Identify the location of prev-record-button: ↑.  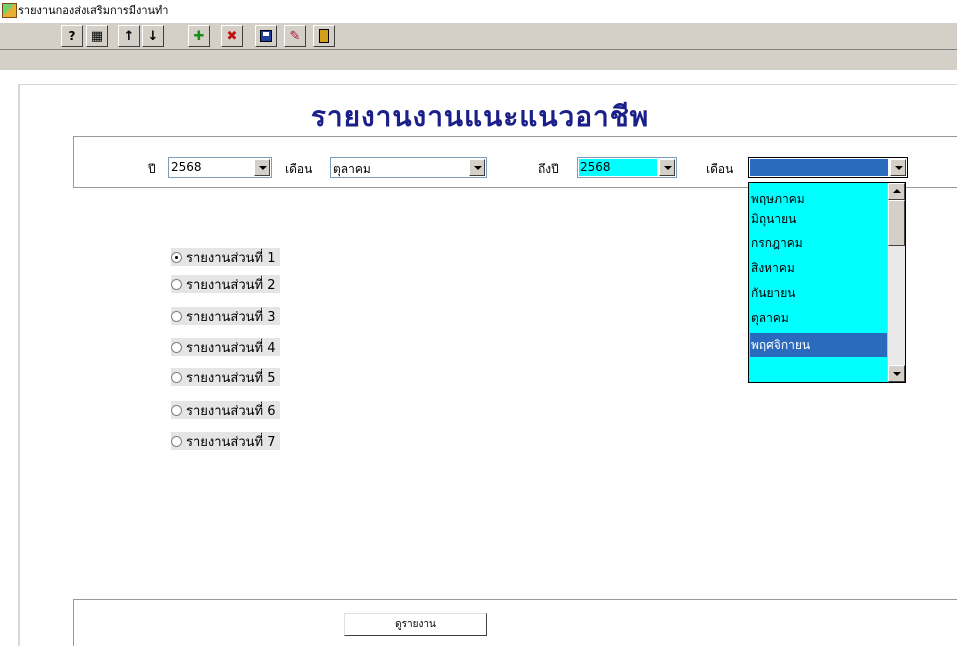
(129, 36).